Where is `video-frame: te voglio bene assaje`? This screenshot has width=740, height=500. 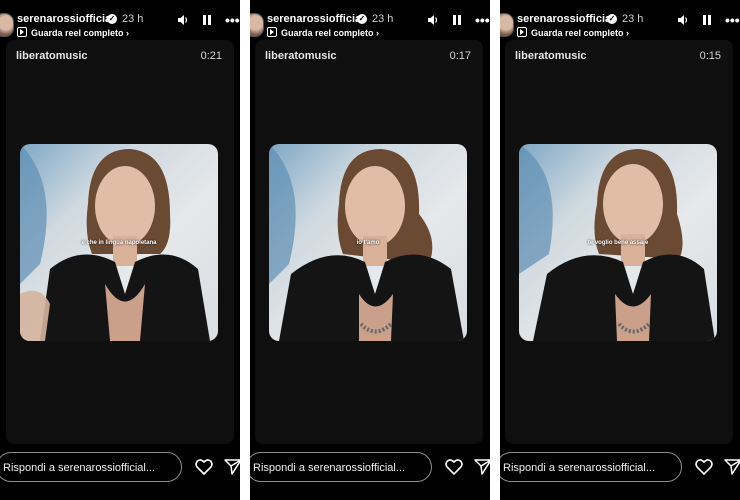 video-frame: te voglio bene assaje is located at coordinates (618, 242).